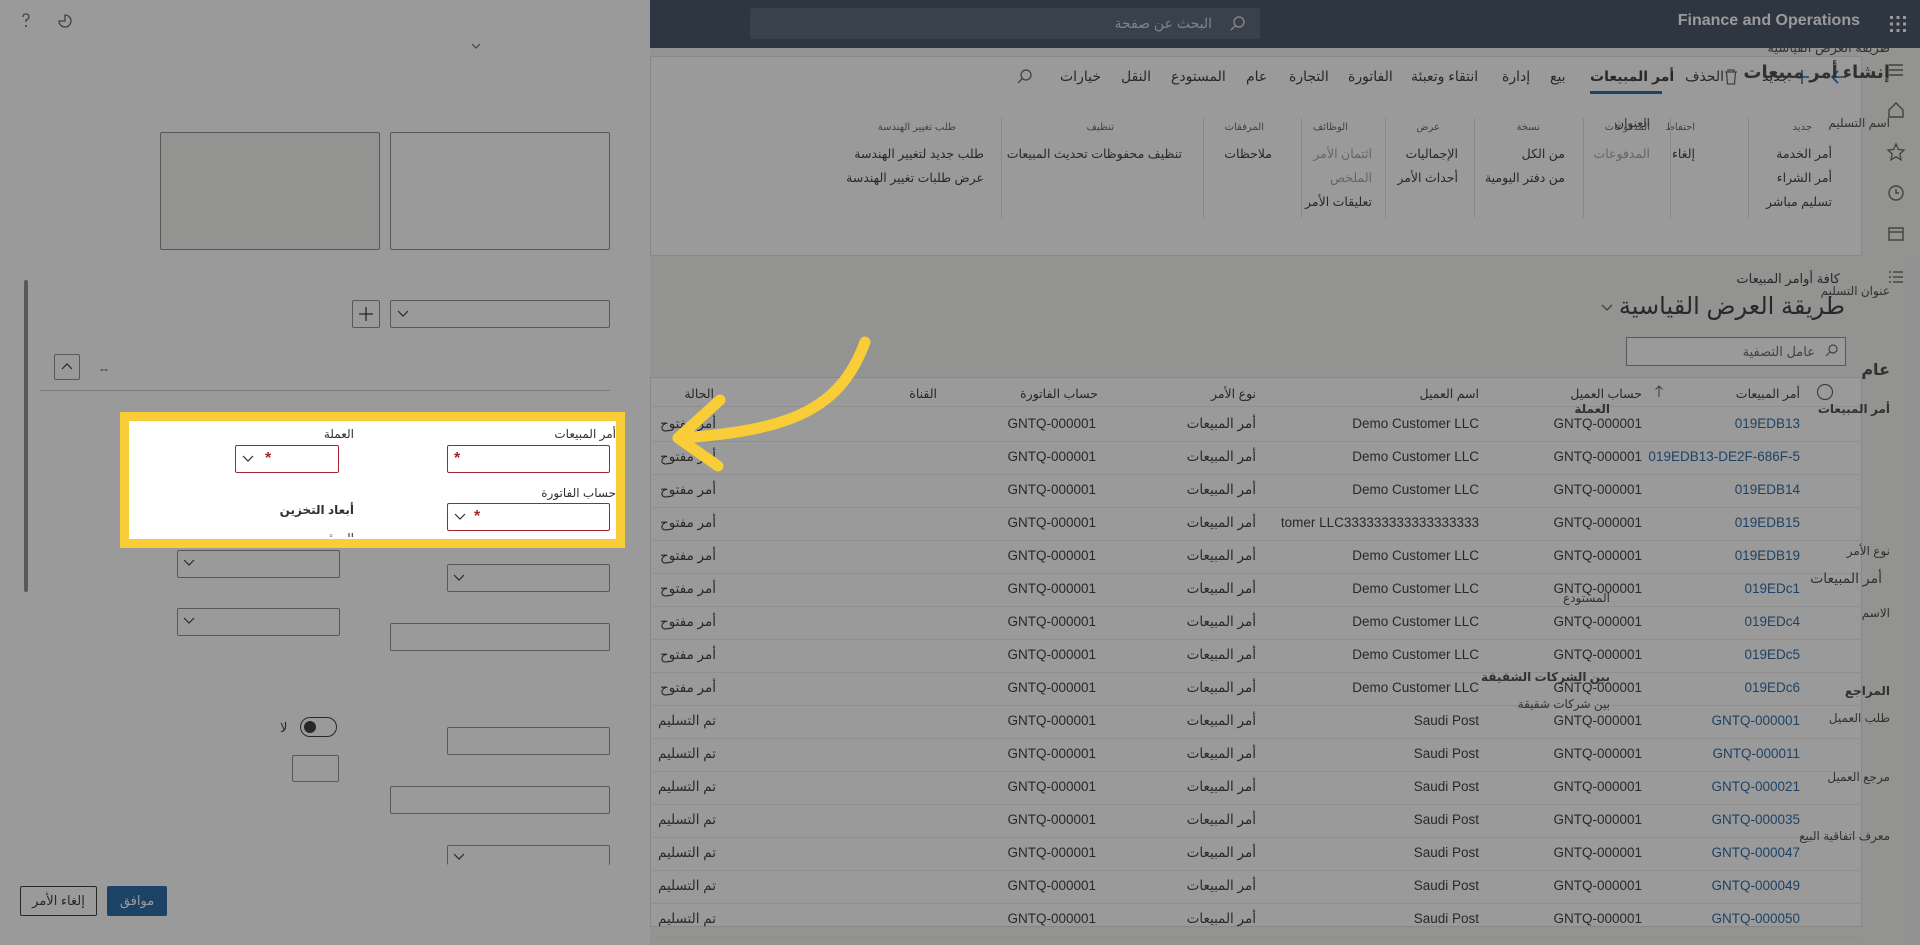 The height and width of the screenshot is (945, 1920). What do you see at coordinates (528, 459) in the screenshot?
I see `sales-order-field` at bounding box center [528, 459].